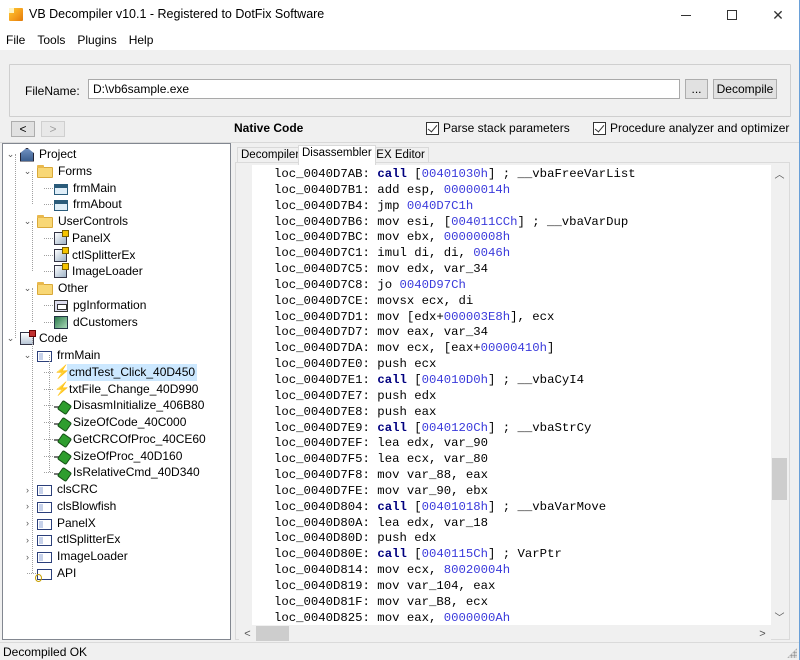 The width and height of the screenshot is (800, 660). Describe the element at coordinates (455, 207) in the screenshot. I see `code-line: loc_0040D7B4: jmp 0040D7C1h` at that location.